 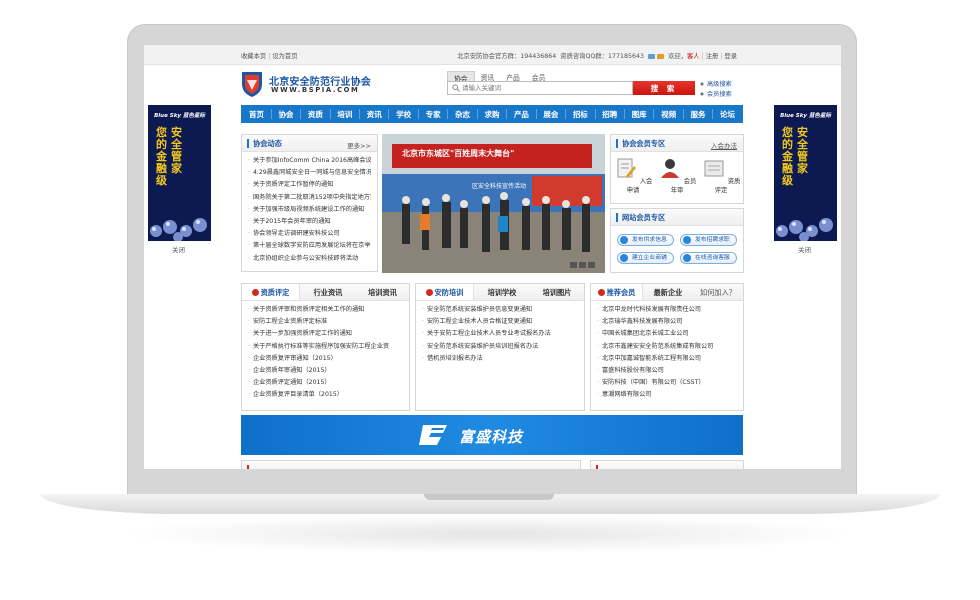 What do you see at coordinates (374, 114) in the screenshot?
I see `nav-item-news: 资讯` at bounding box center [374, 114].